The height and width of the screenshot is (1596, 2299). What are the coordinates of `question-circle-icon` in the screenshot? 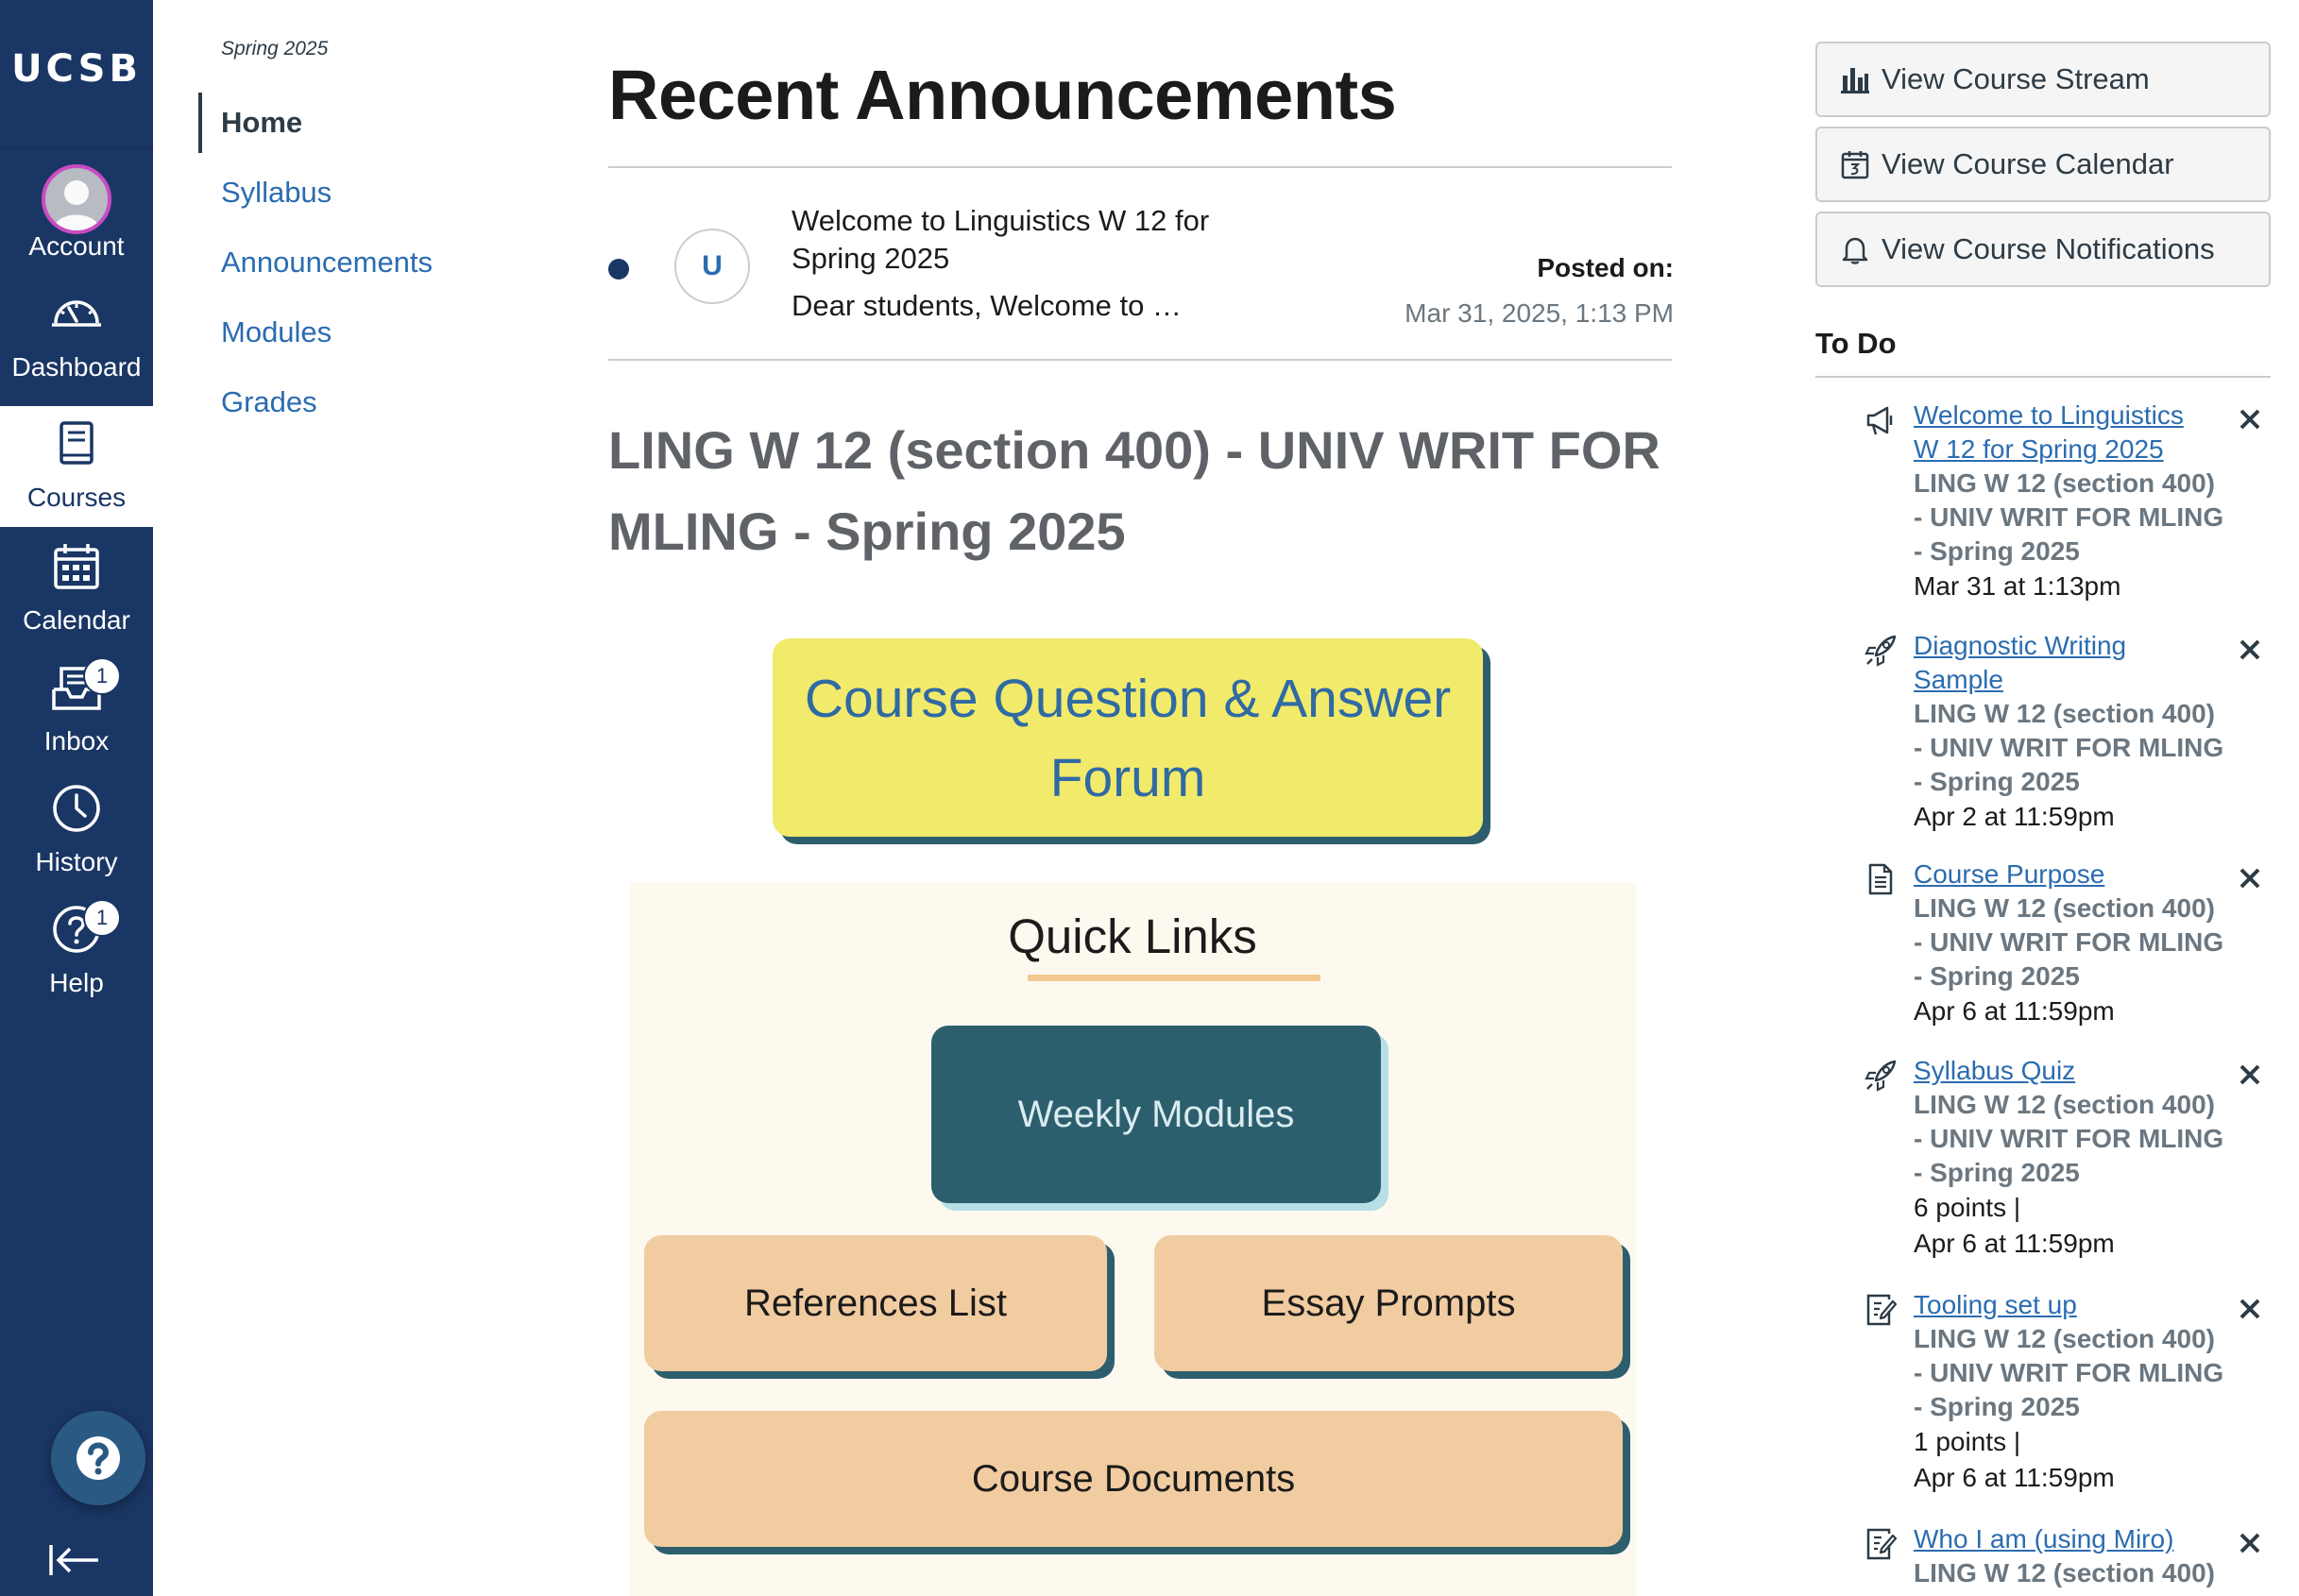 It's located at (98, 1458).